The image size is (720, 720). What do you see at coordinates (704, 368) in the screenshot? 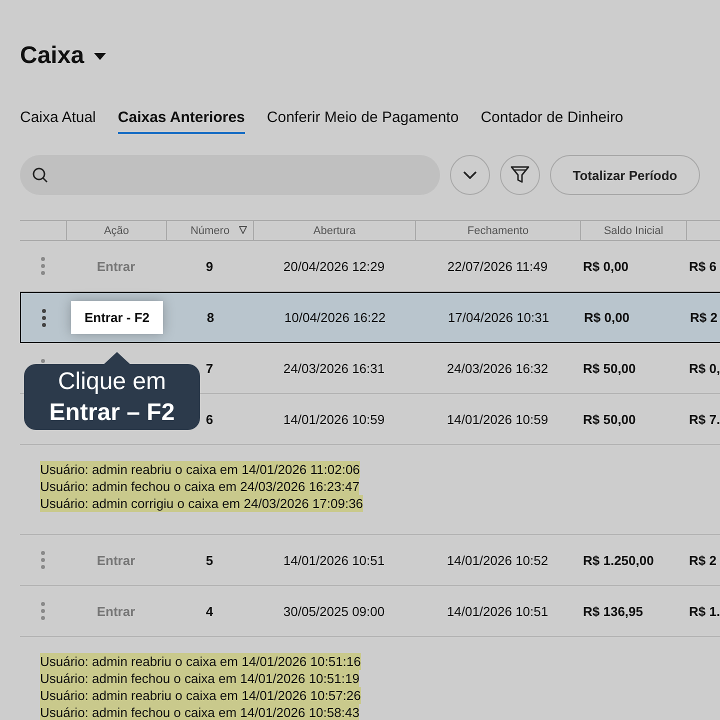
I see `table-cell-text: R$ 0,` at bounding box center [704, 368].